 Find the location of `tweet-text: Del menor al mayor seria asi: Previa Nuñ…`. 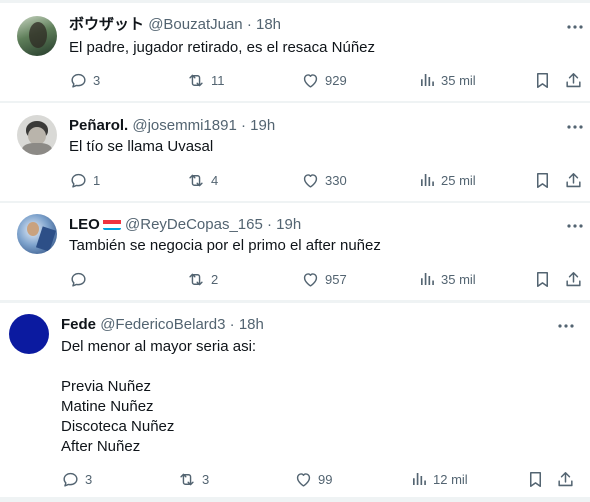

tweet-text: Del menor al mayor seria asi: Previa Nuñ… is located at coordinates (159, 396).